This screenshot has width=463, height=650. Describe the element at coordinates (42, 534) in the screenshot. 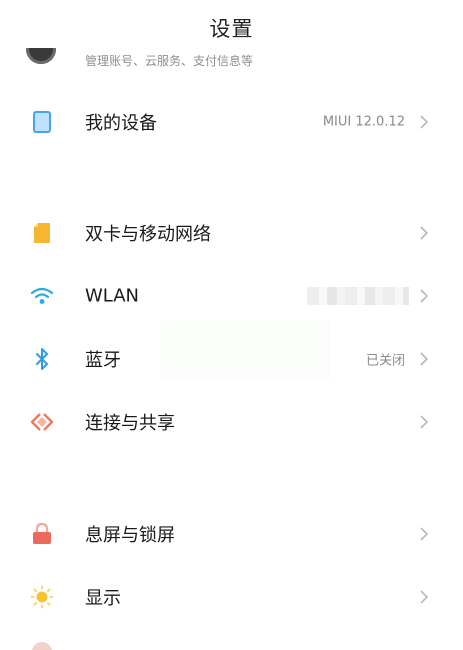

I see `lock-icon` at that location.